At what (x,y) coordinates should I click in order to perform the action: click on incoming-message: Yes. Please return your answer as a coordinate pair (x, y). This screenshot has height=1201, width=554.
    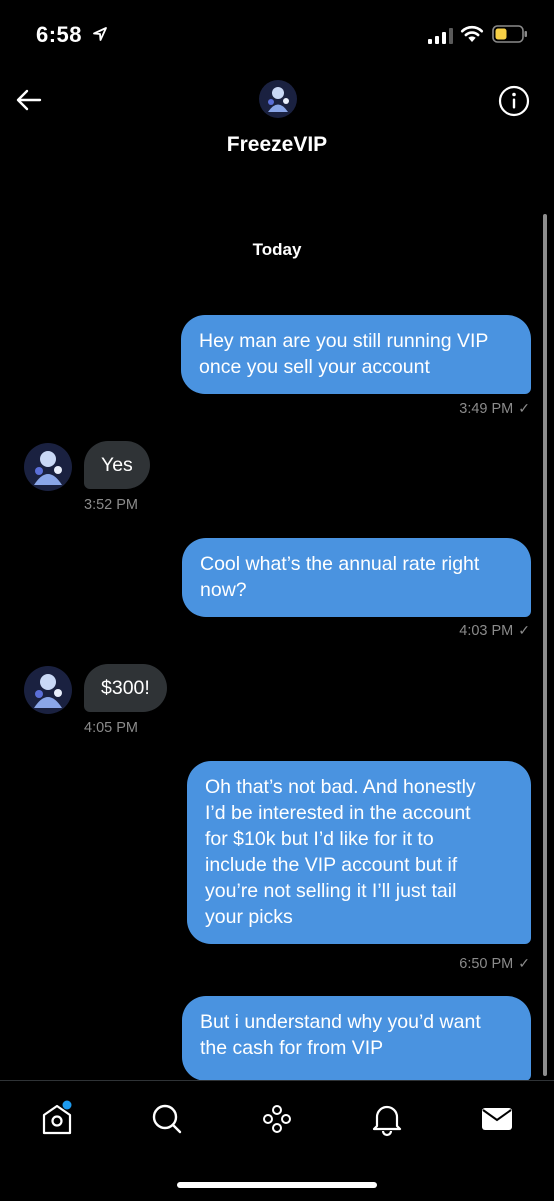
    Looking at the image, I should click on (117, 465).